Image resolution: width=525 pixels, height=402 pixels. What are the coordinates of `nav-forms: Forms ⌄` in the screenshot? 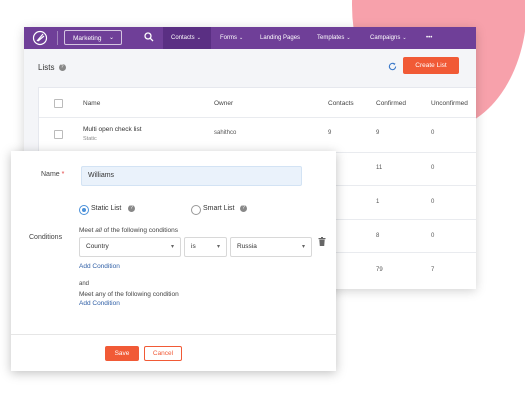 It's located at (231, 38).